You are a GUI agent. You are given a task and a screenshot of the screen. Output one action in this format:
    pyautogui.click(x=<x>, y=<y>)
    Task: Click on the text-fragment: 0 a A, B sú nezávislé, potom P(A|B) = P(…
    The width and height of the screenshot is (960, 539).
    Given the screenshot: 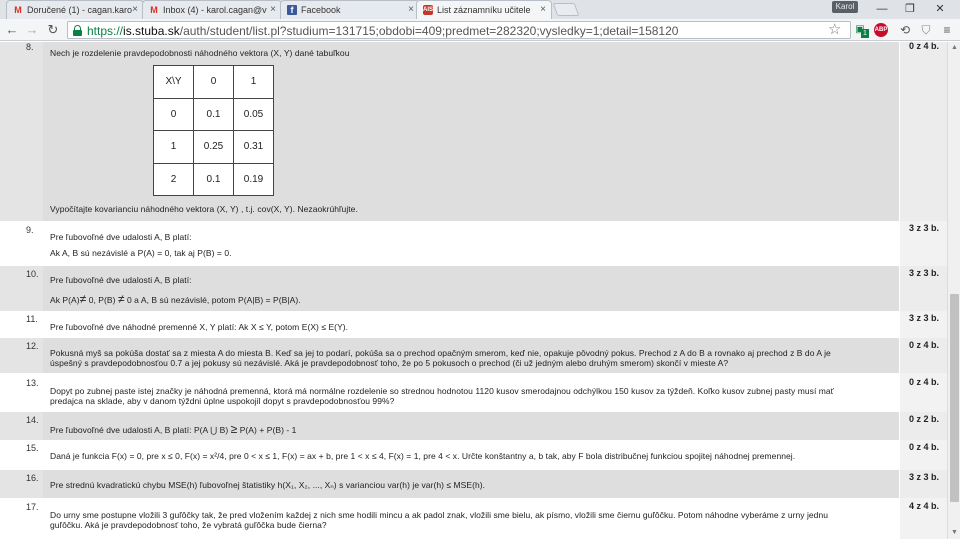 What is the action you would take?
    pyautogui.click(x=212, y=300)
    